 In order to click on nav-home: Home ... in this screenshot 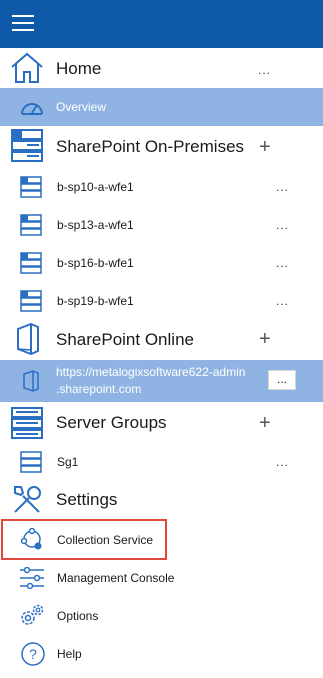, I will do `click(161, 69)`.